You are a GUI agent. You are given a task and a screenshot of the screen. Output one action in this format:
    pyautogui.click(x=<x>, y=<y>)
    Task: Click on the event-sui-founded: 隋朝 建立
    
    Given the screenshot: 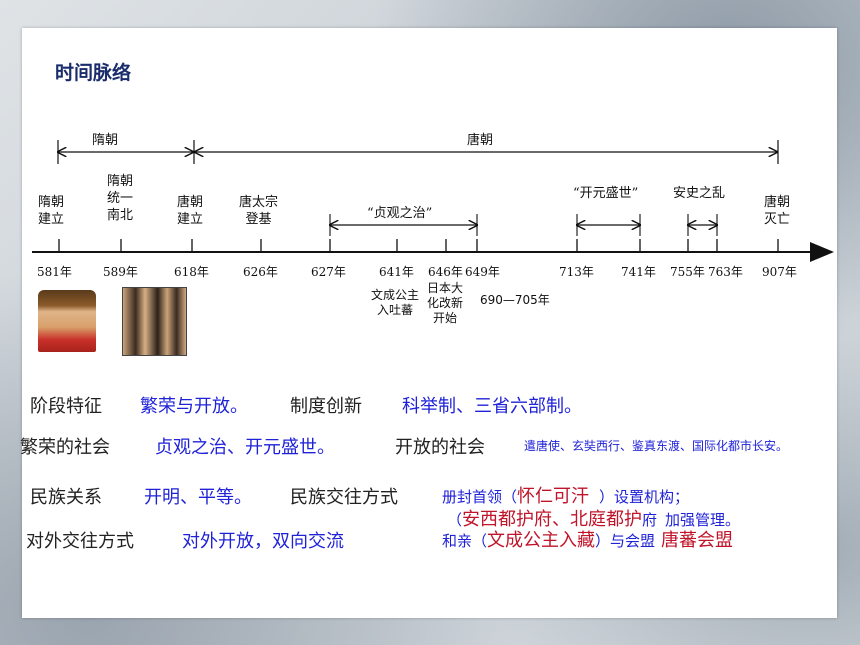 What is the action you would take?
    pyautogui.click(x=51, y=211)
    